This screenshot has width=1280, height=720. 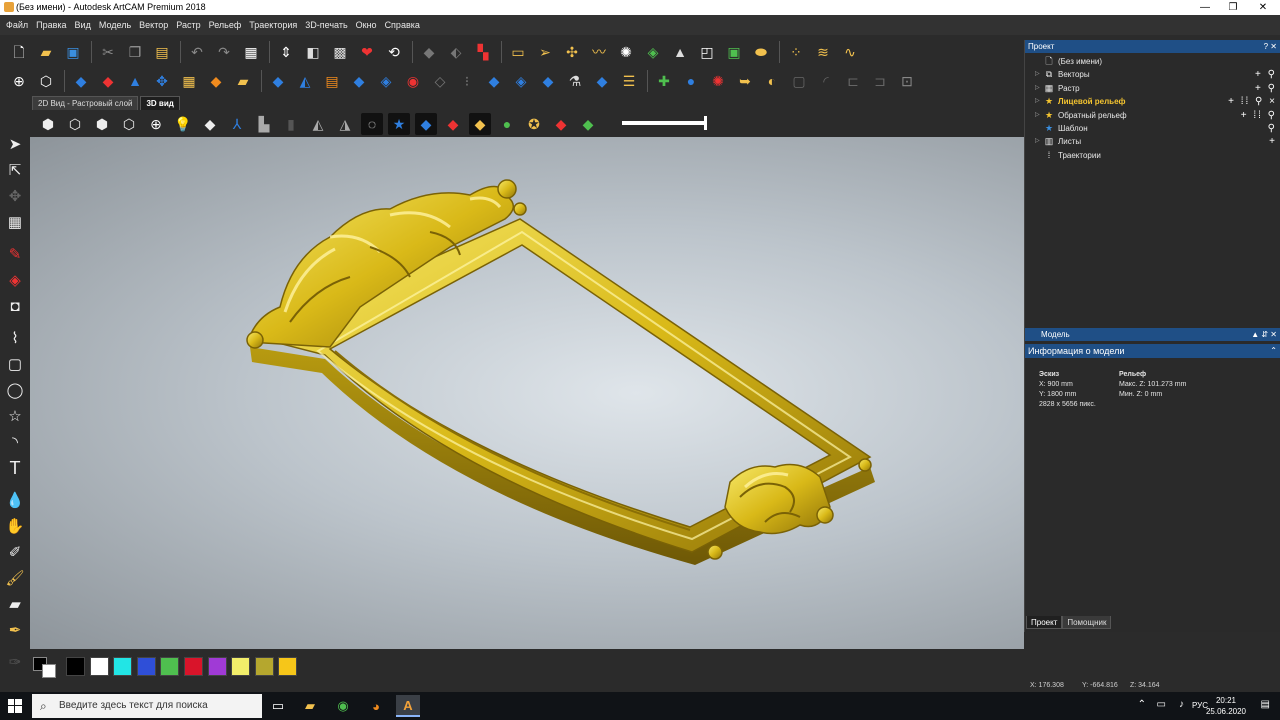 I want to click on layer-colors-icon: ▚, so click(x=483, y=52).